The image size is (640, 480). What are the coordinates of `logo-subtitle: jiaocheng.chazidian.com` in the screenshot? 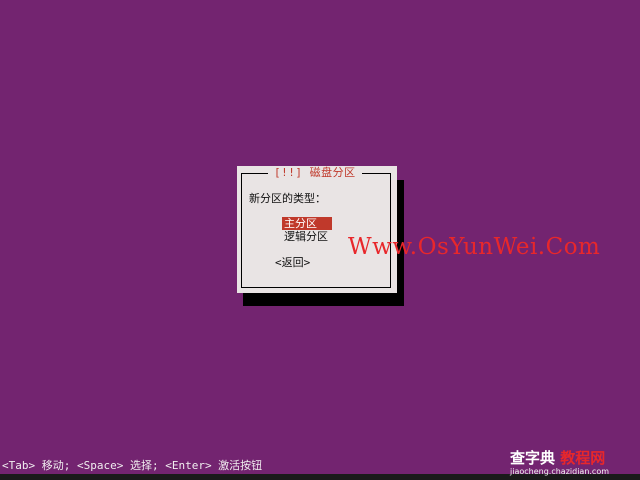 It's located at (560, 471).